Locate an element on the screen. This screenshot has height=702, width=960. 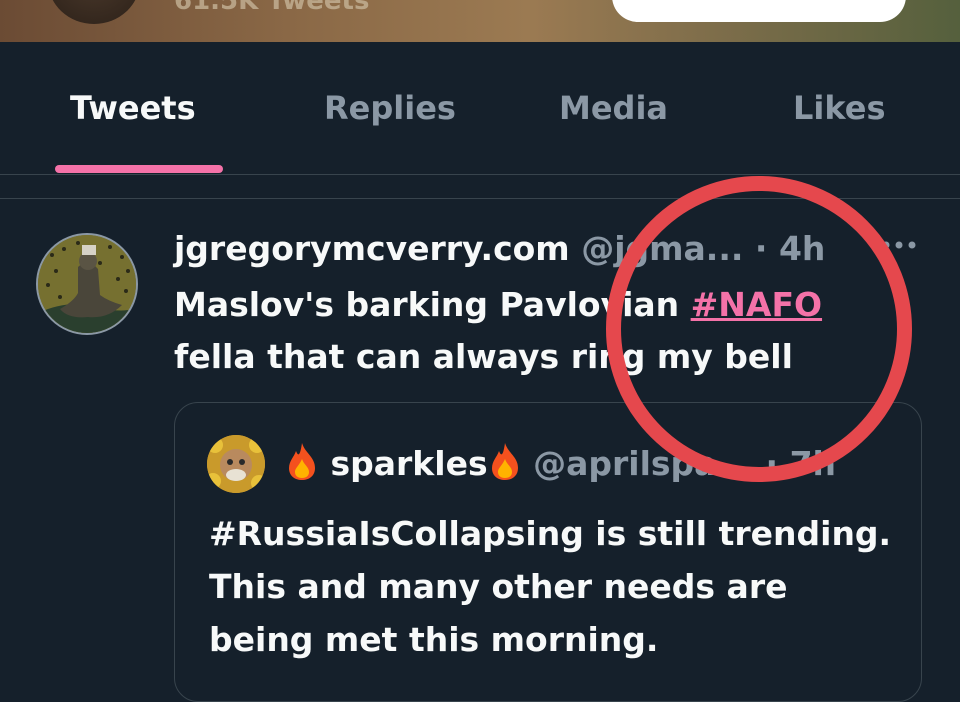
tweet-author-avatar is located at coordinates (87, 284).